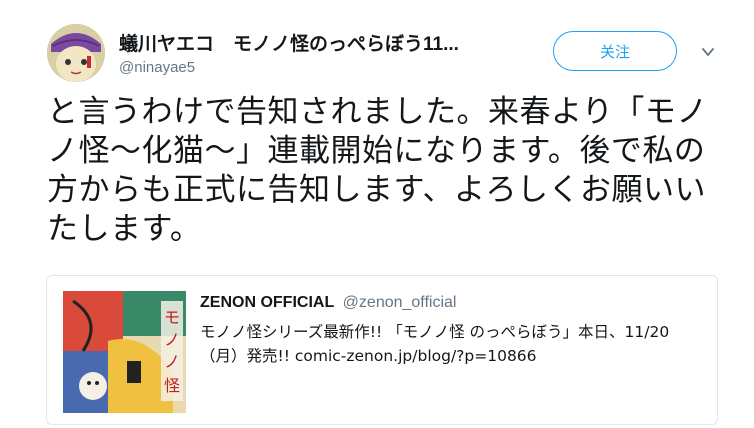  I want to click on avatar-image, so click(76, 53).